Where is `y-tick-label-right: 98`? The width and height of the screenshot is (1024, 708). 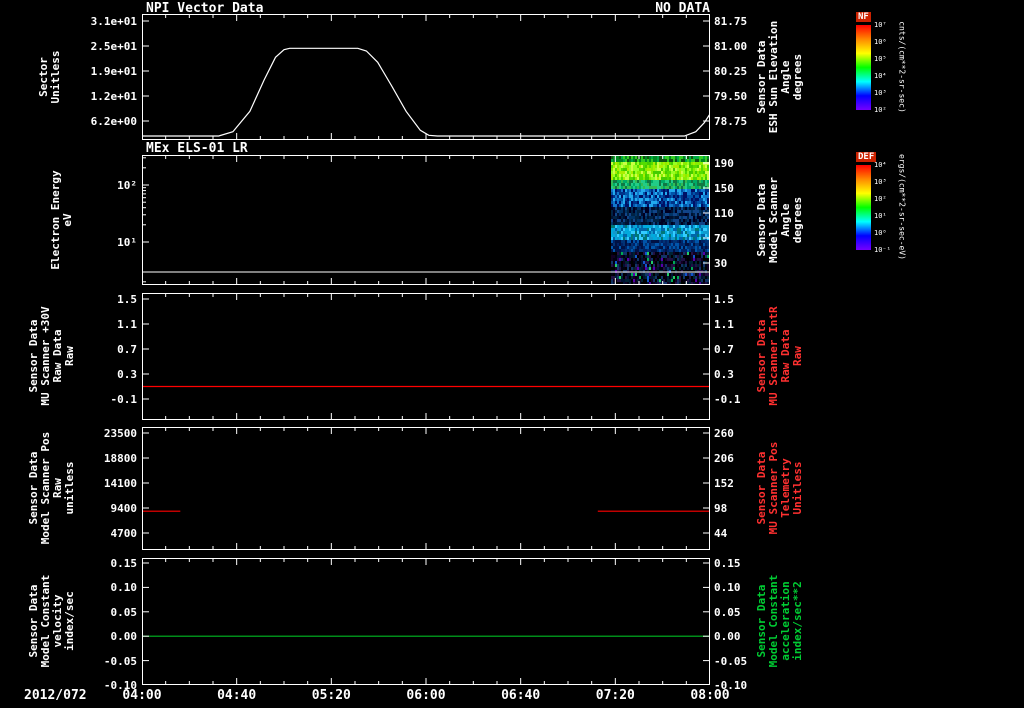 y-tick-label-right: 98 is located at coordinates (721, 508).